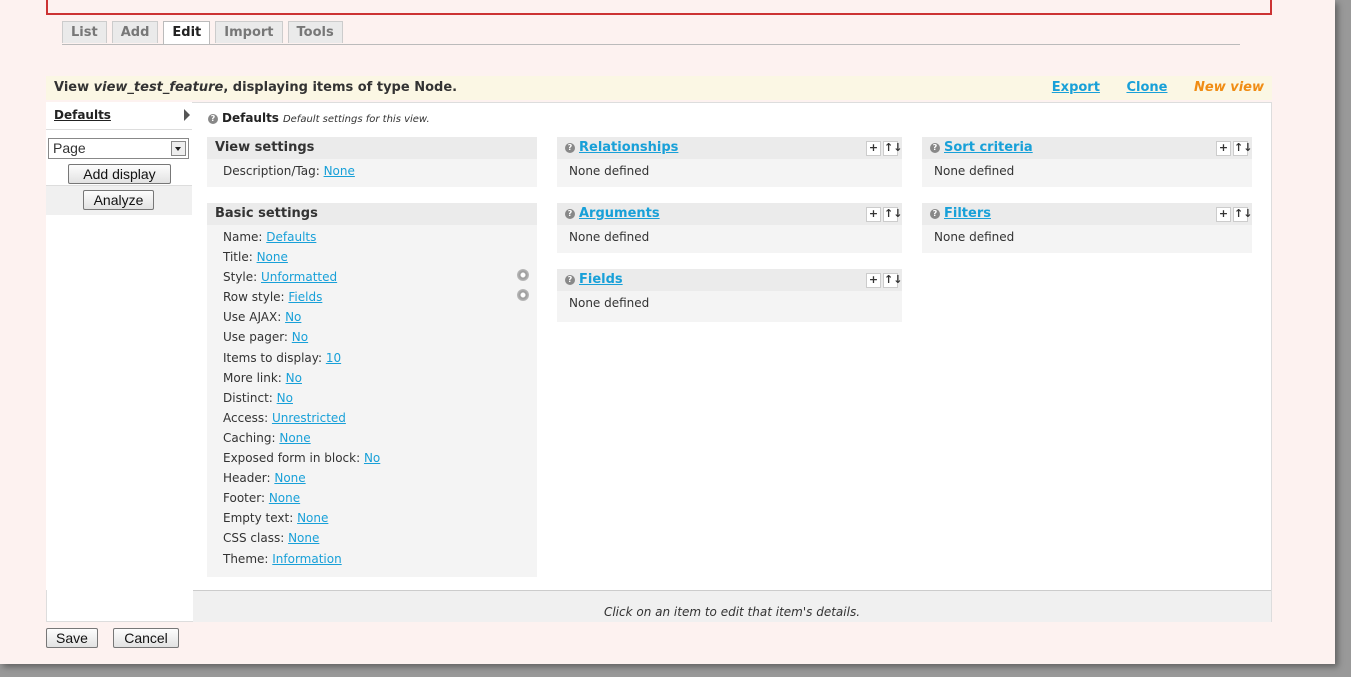 This screenshot has width=1351, height=677. I want to click on tab-list: List, so click(84, 32).